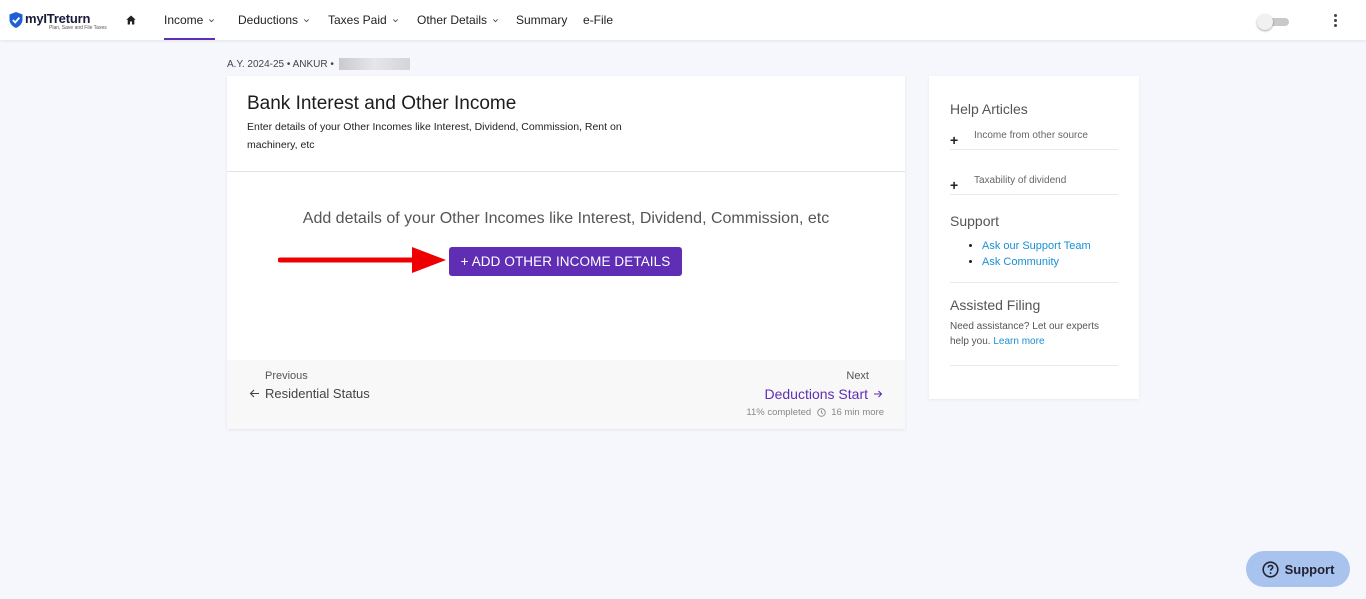 The width and height of the screenshot is (1366, 599). I want to click on learn-more-link: Learn more, so click(1018, 341).